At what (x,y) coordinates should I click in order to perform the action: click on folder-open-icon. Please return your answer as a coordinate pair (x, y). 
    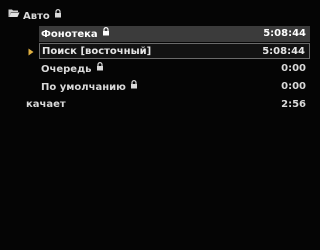
    Looking at the image, I should click on (14, 16).